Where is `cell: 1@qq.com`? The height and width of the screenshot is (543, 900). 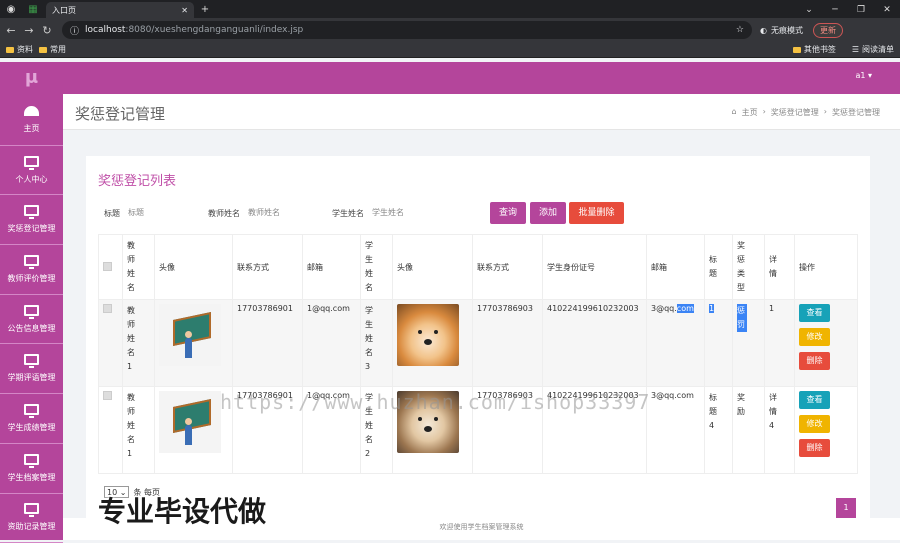
cell: 1@qq.com is located at coordinates (332, 343).